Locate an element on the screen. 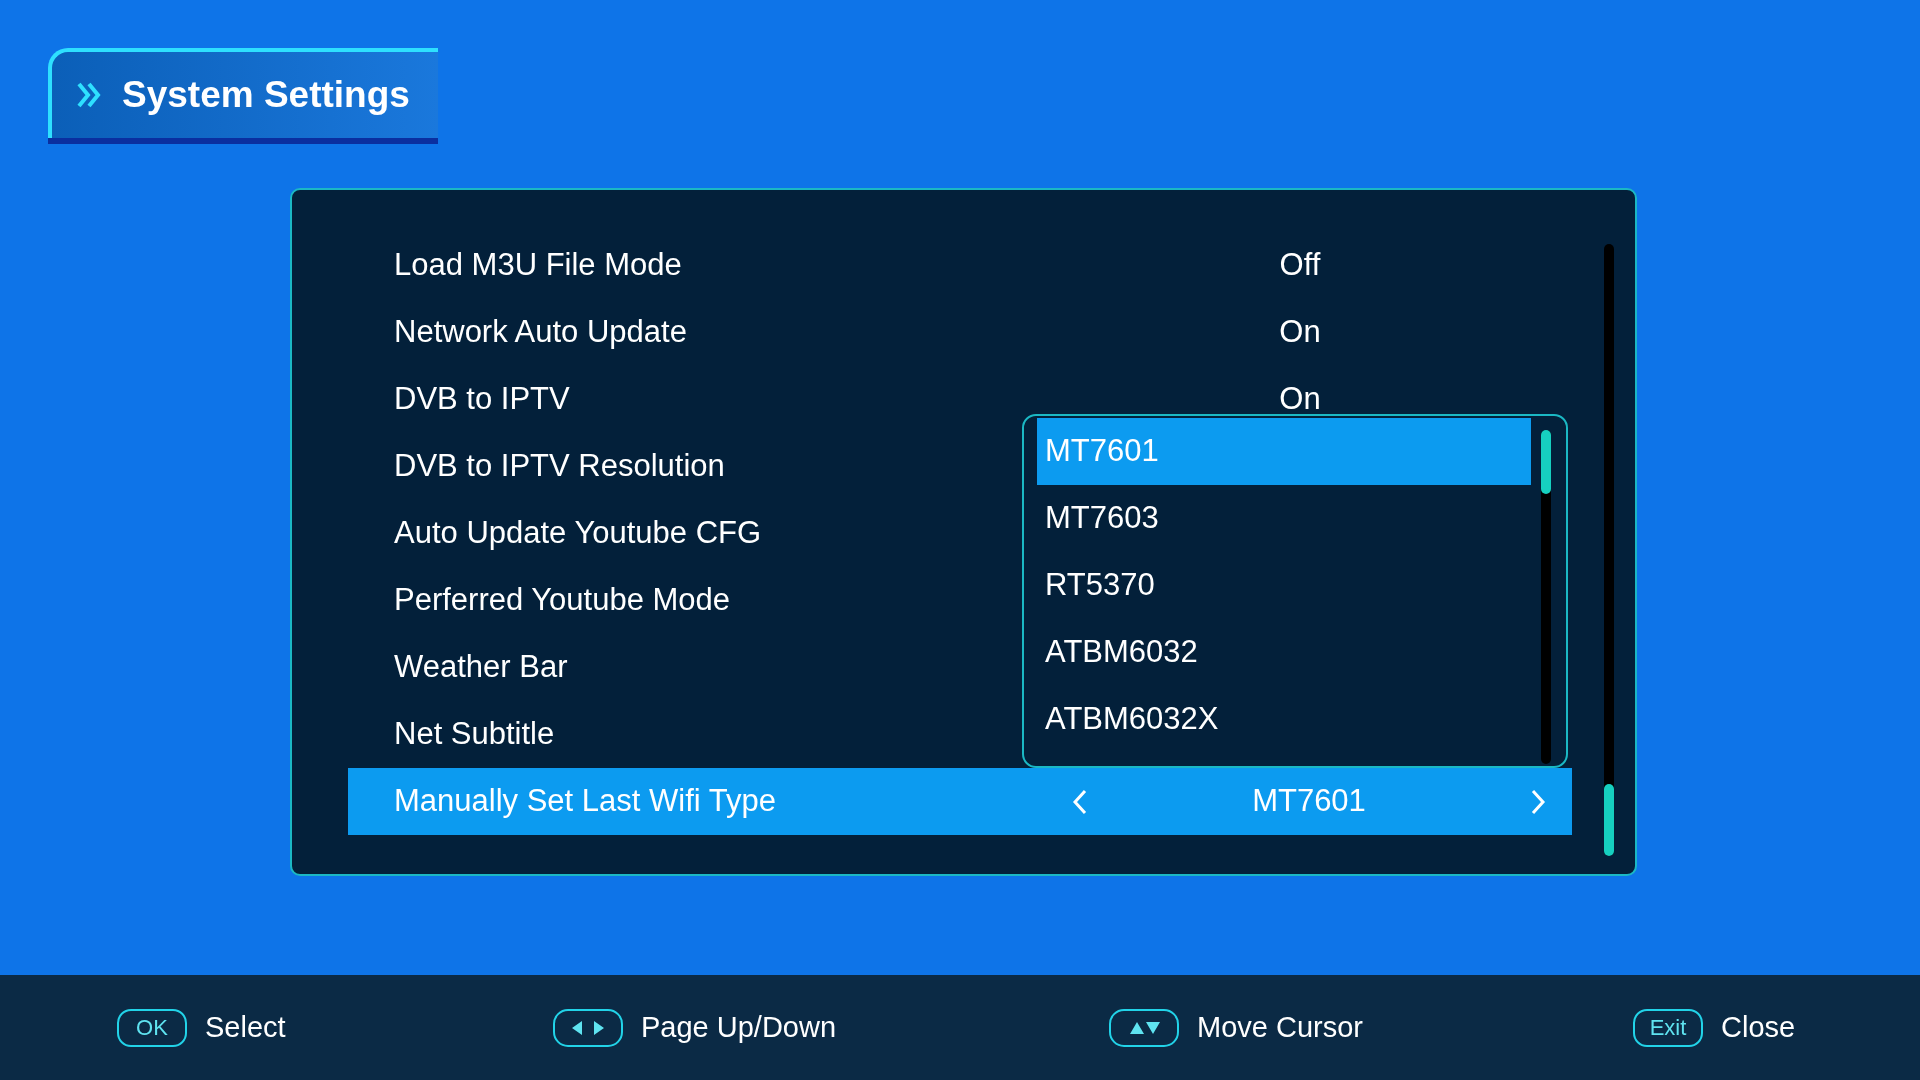  screen-title: System Settings is located at coordinates (266, 95).